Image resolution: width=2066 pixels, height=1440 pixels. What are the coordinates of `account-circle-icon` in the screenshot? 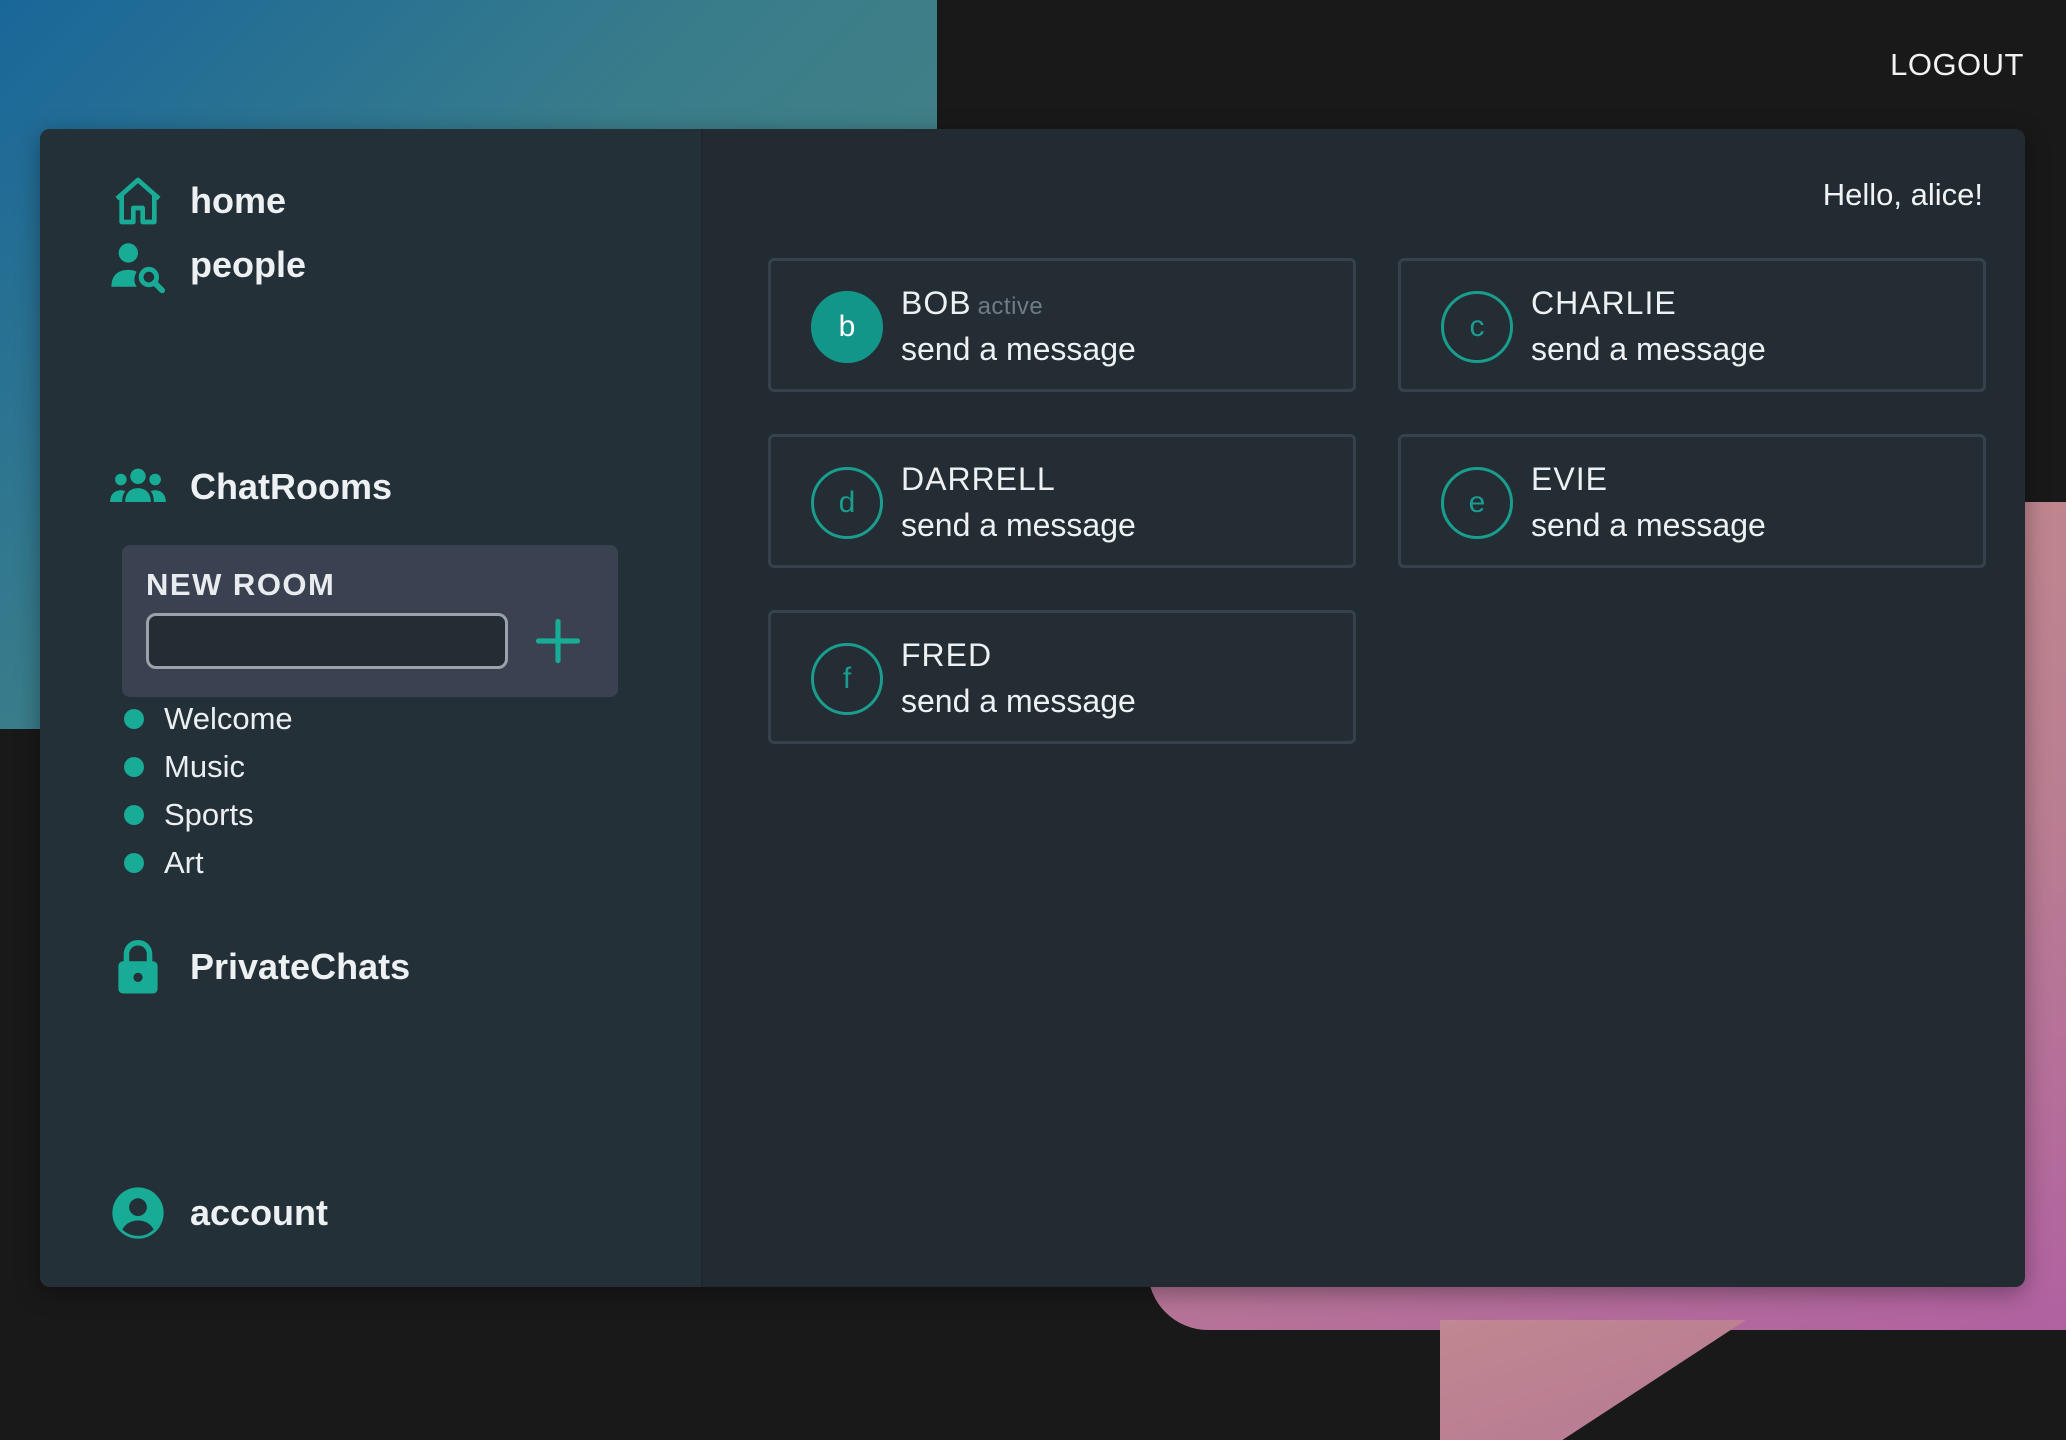 It's located at (138, 1213).